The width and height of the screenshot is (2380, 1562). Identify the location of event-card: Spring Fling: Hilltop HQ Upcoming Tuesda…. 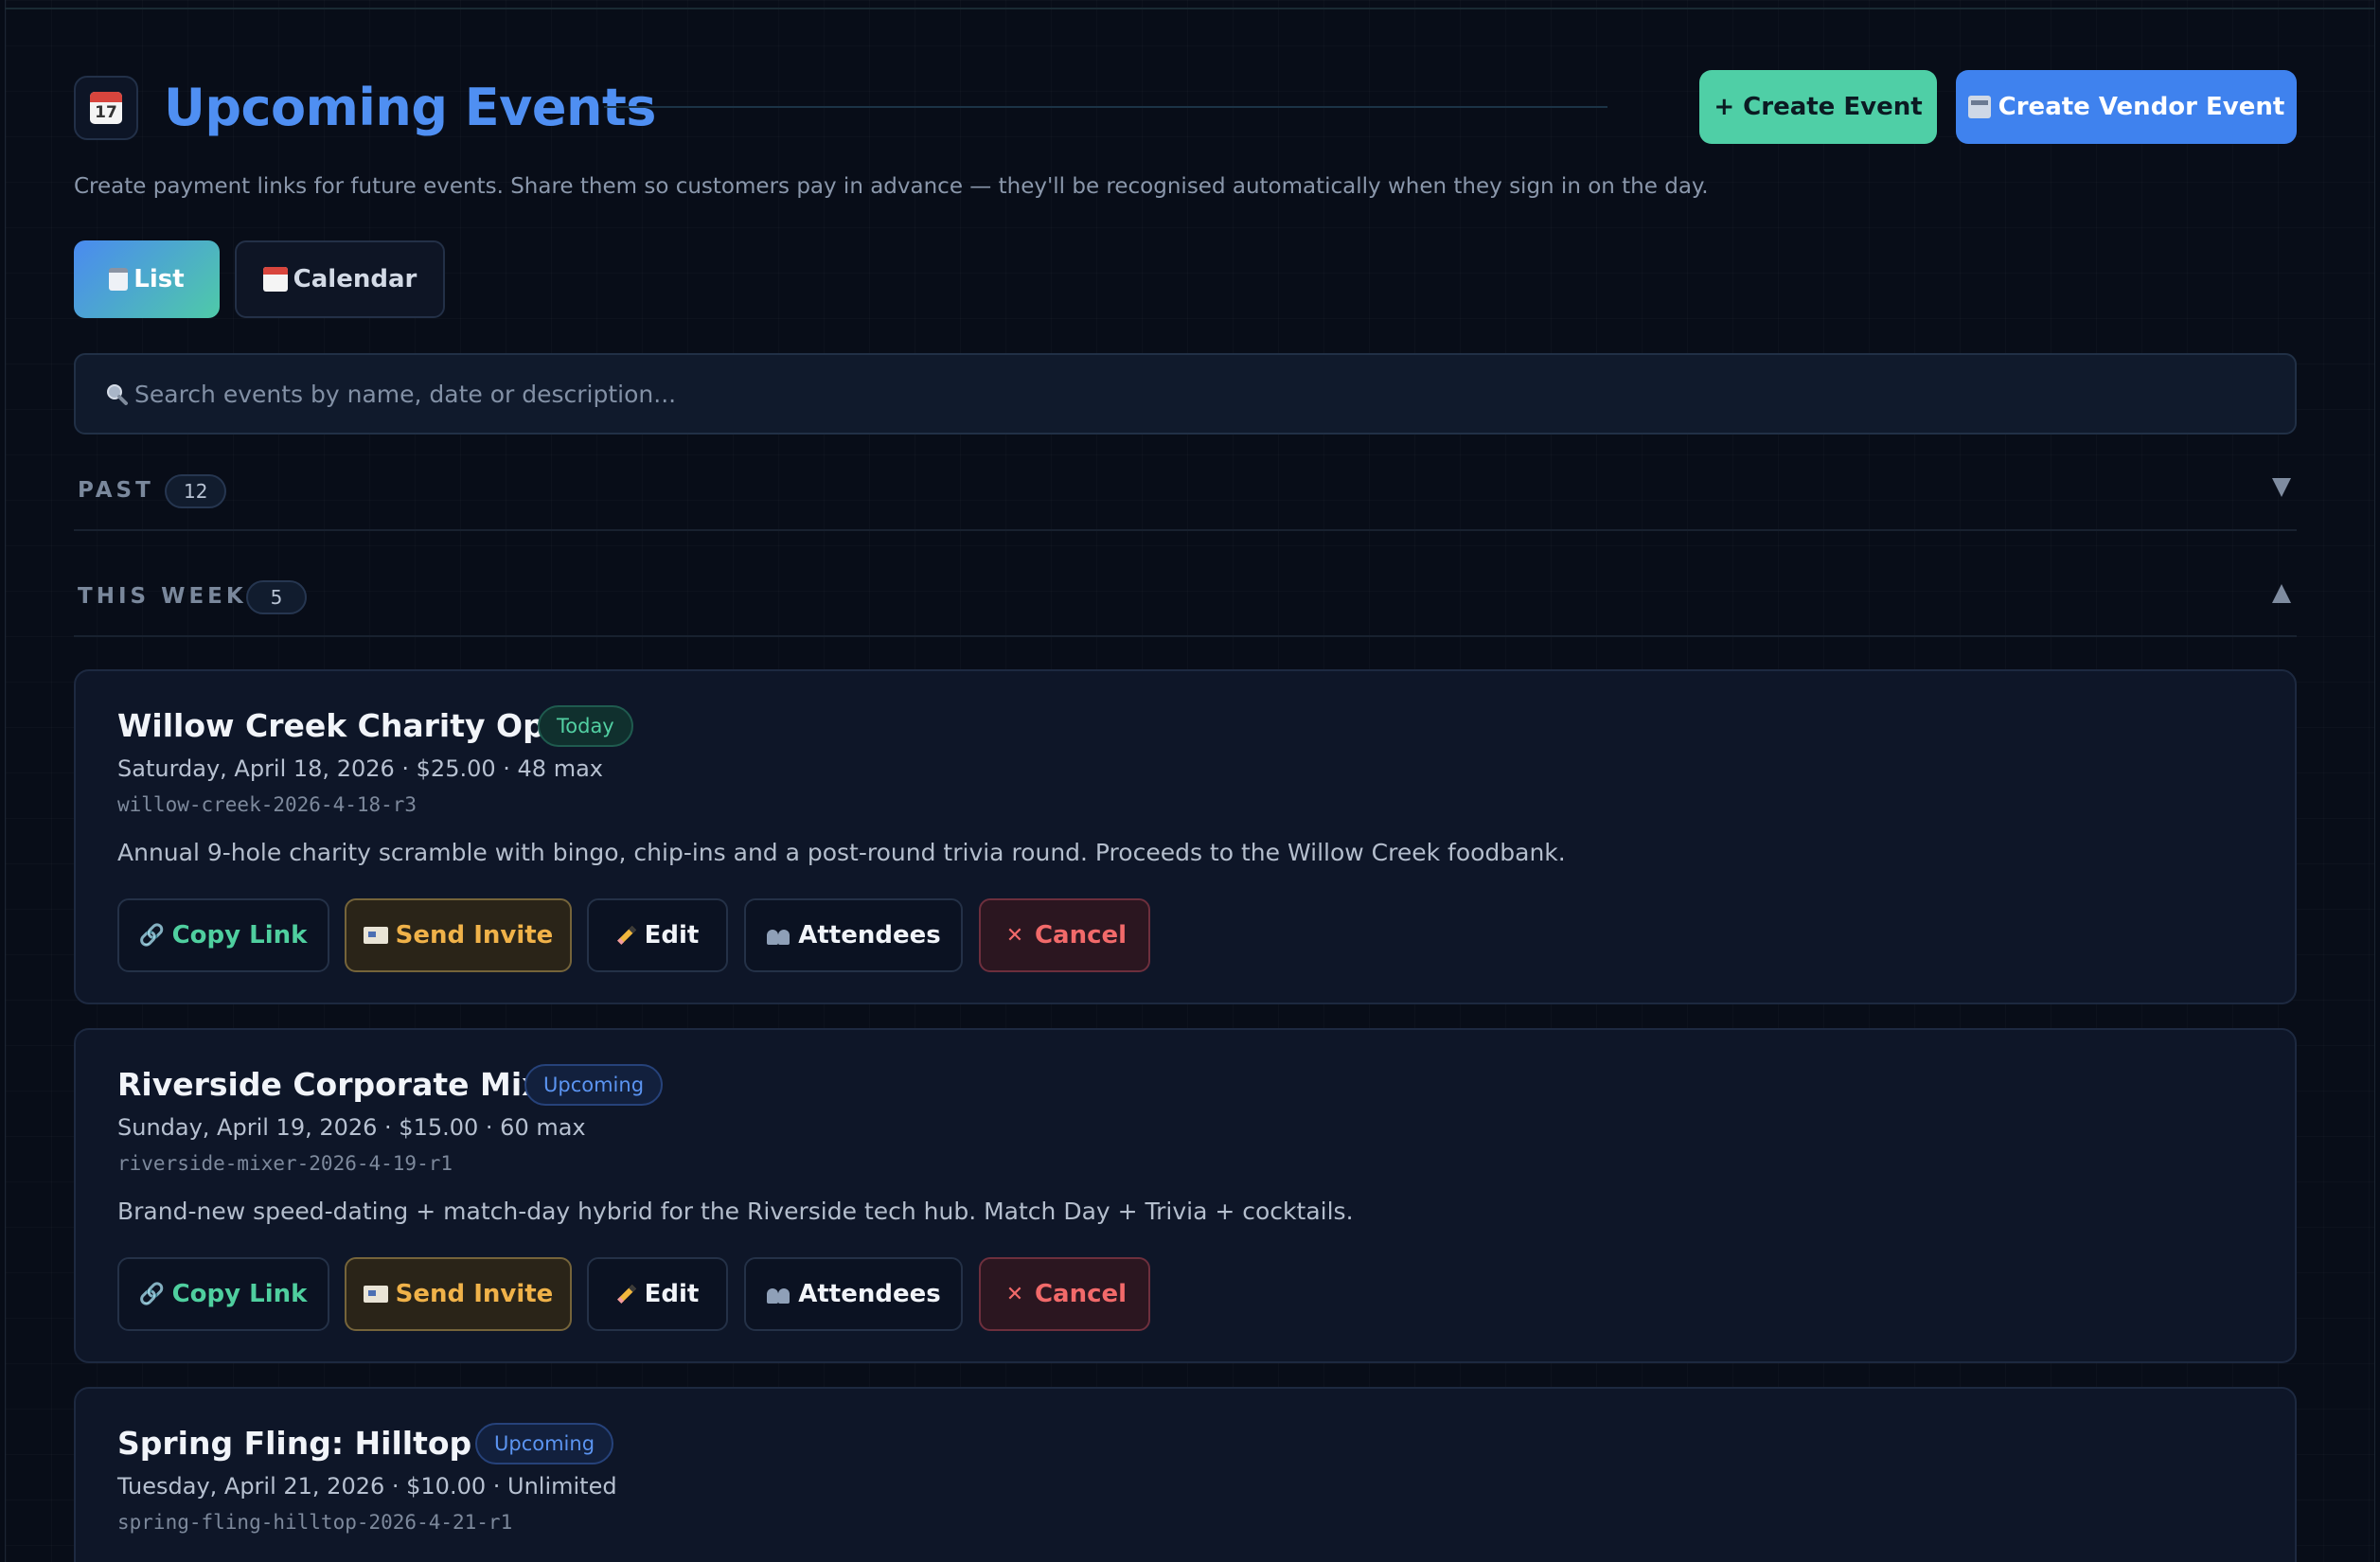
(1185, 1474).